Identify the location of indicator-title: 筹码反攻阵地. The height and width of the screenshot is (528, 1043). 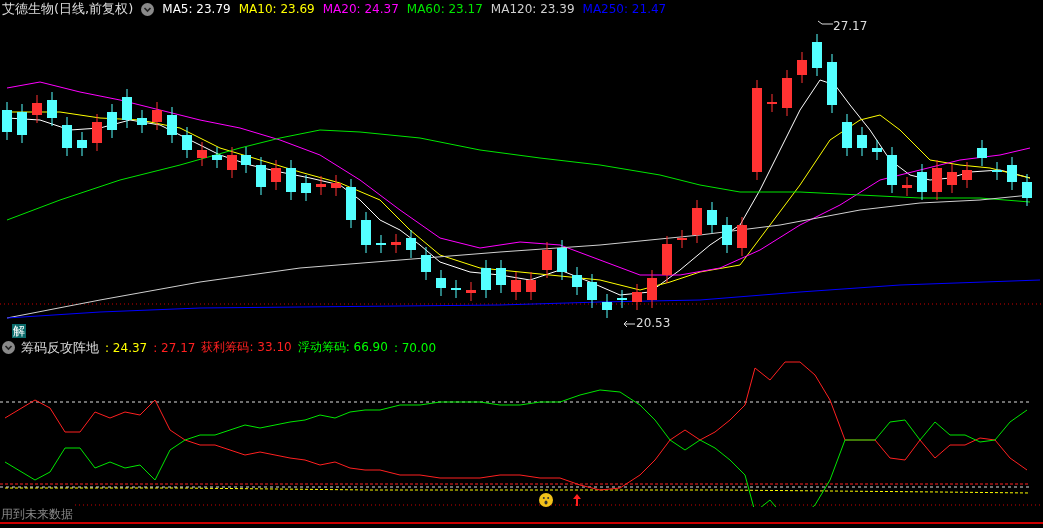
(60, 347).